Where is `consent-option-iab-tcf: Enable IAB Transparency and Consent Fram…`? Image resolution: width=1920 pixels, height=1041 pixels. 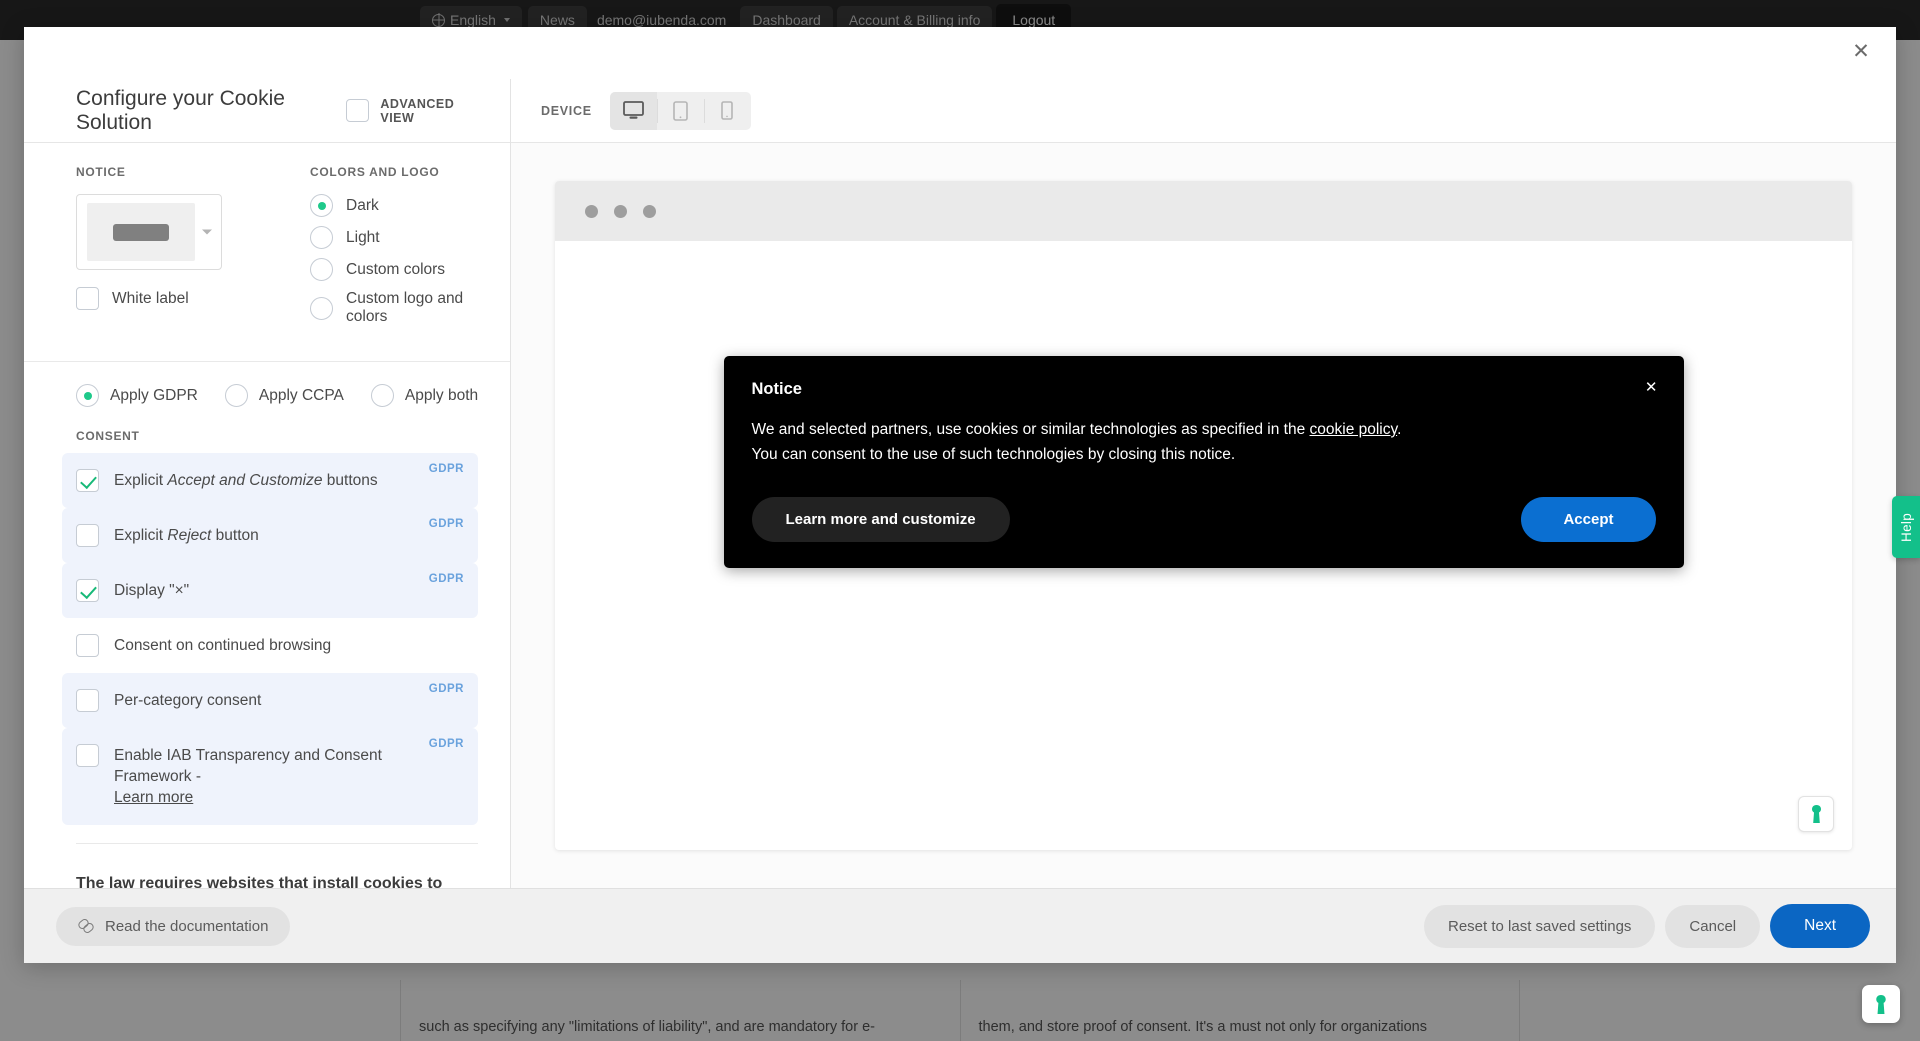 consent-option-iab-tcf: Enable IAB Transparency and Consent Fram… is located at coordinates (270, 776).